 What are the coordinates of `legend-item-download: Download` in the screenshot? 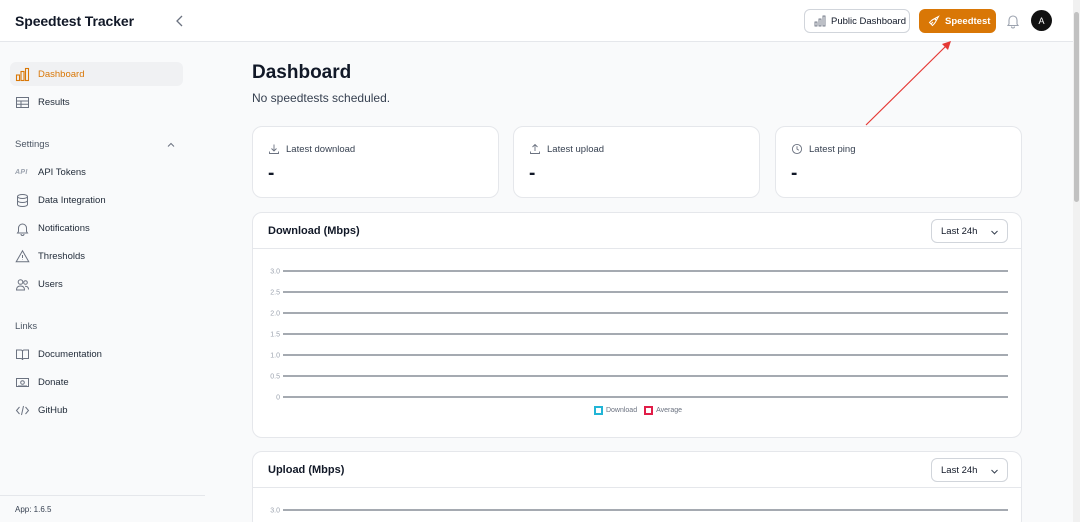 It's located at (615, 410).